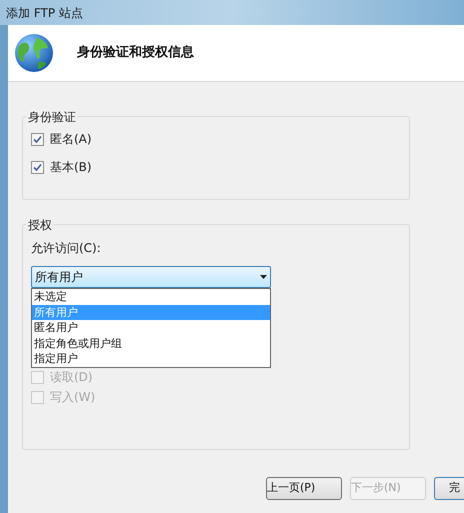 This screenshot has width=464, height=513. I want to click on dropdown-option: 匿名用户, so click(151, 328).